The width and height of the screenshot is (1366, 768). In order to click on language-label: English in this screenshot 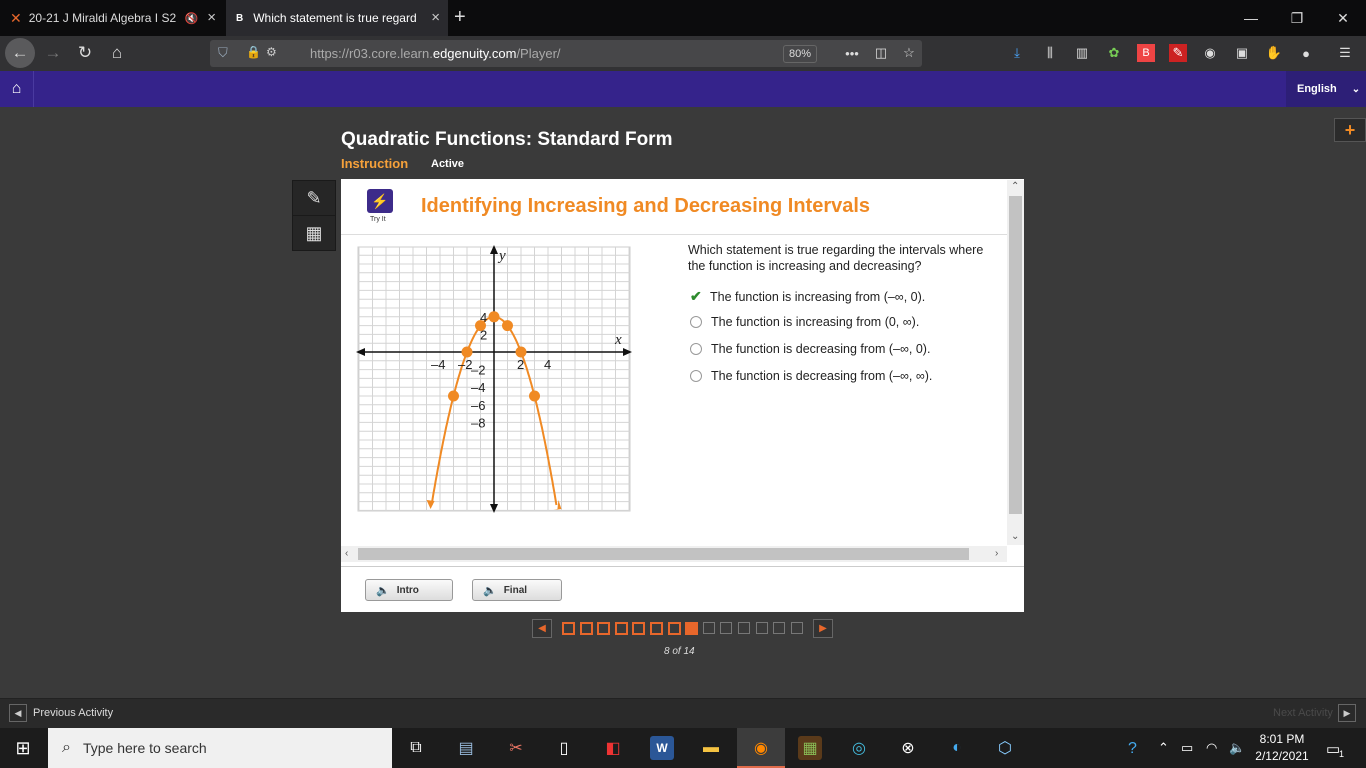, I will do `click(1317, 89)`.